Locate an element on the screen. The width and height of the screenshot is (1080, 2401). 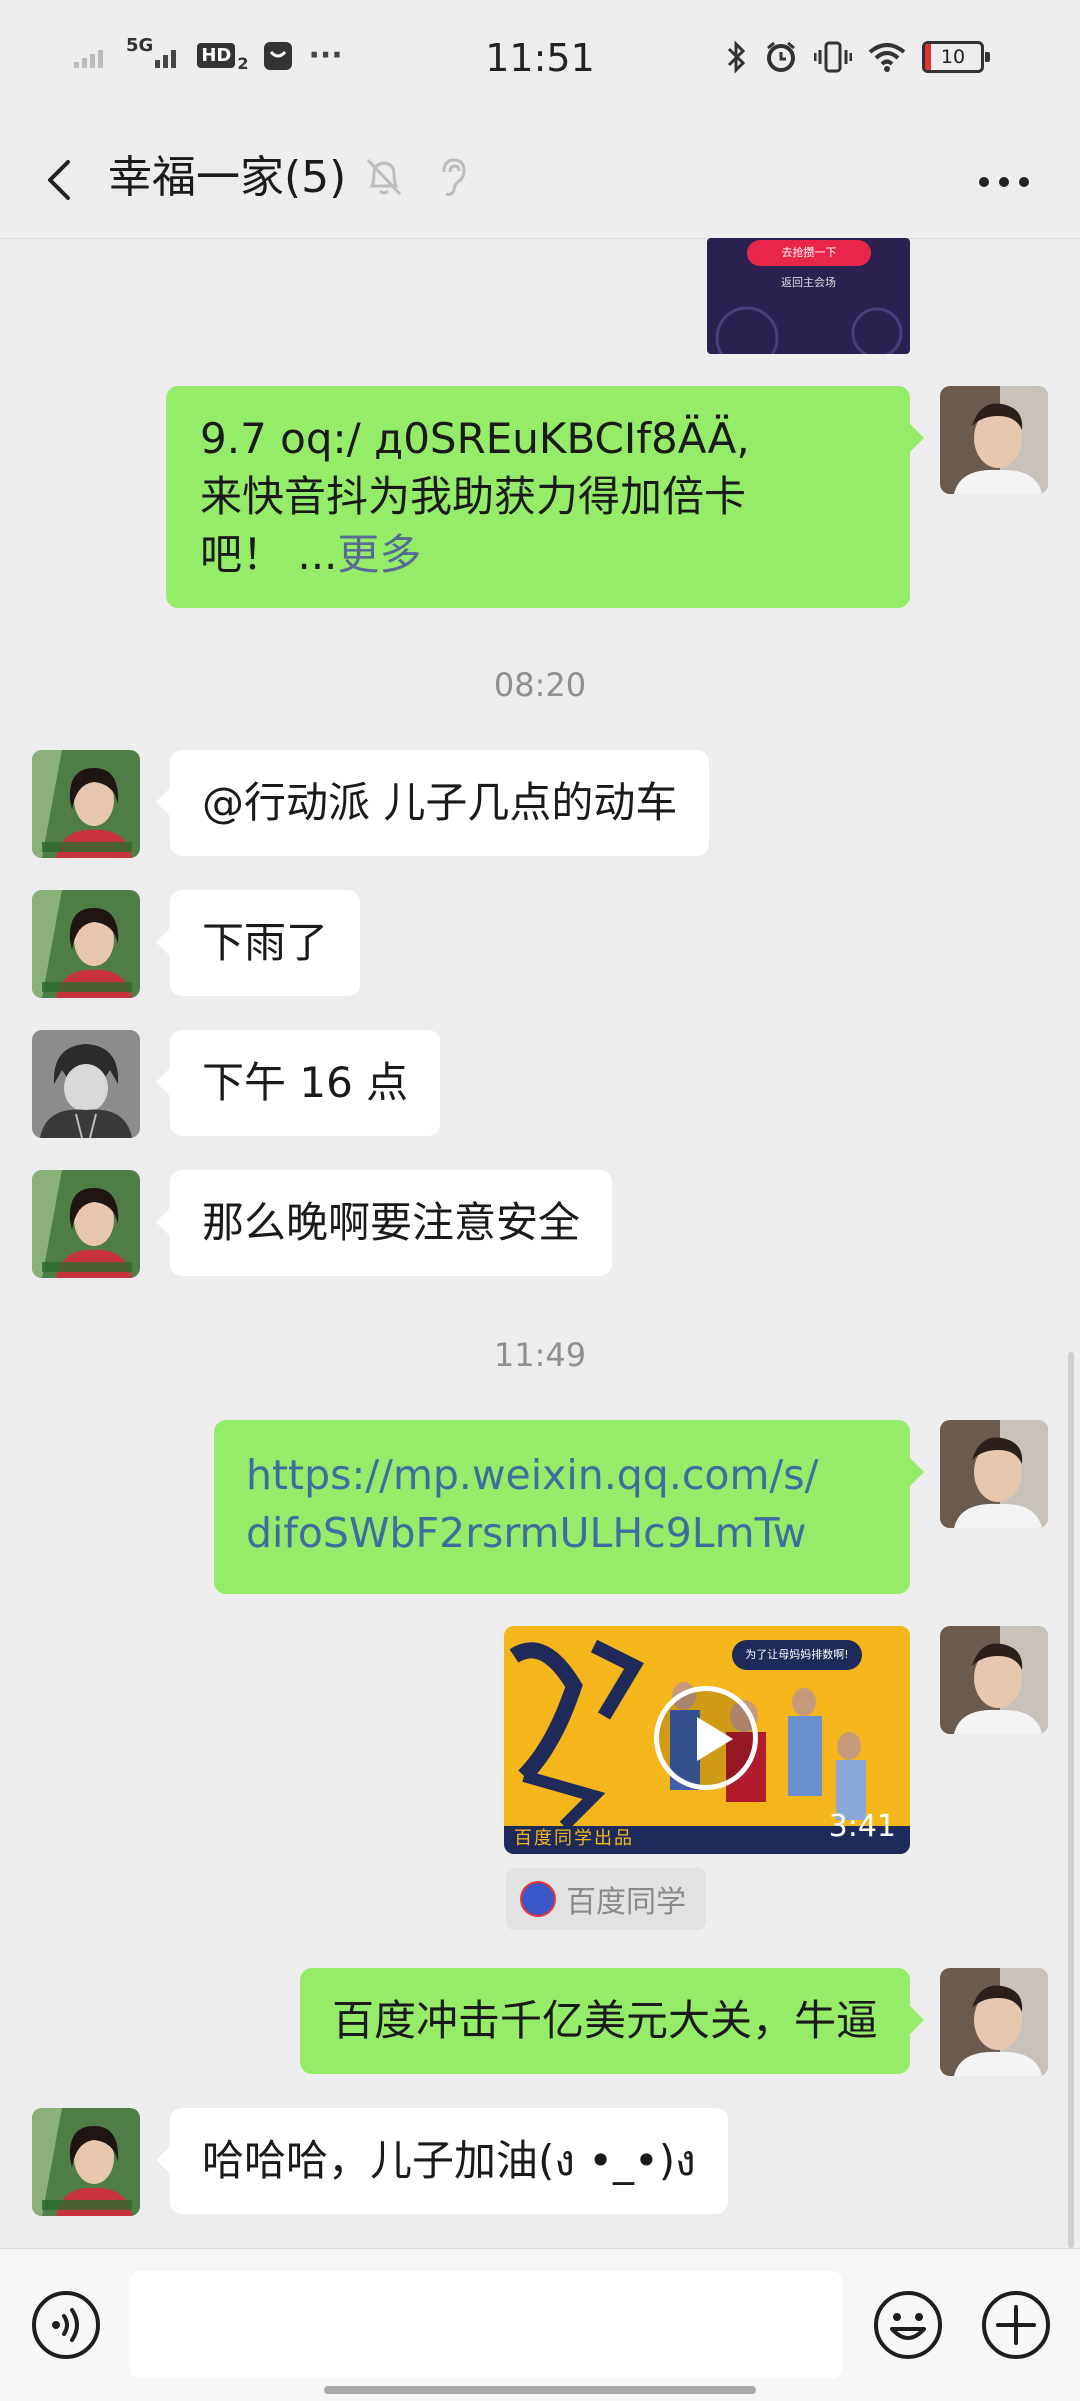
bluetooth-icon is located at coordinates (736, 57).